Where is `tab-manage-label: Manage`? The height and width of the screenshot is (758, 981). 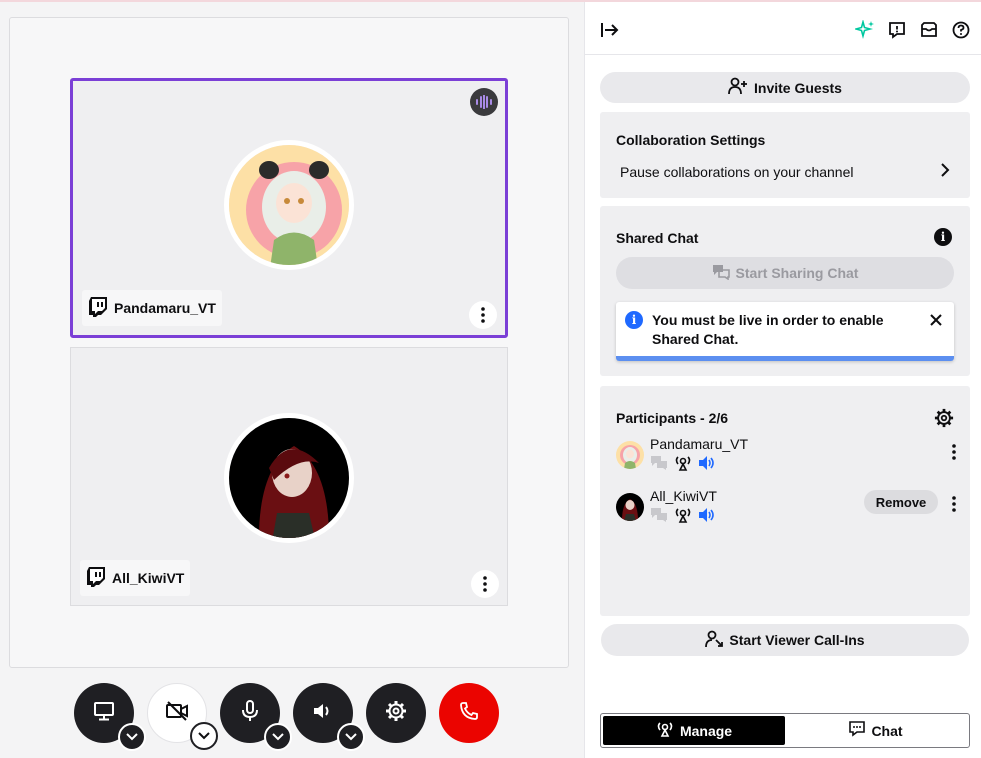
tab-manage-label: Manage is located at coordinates (706, 730).